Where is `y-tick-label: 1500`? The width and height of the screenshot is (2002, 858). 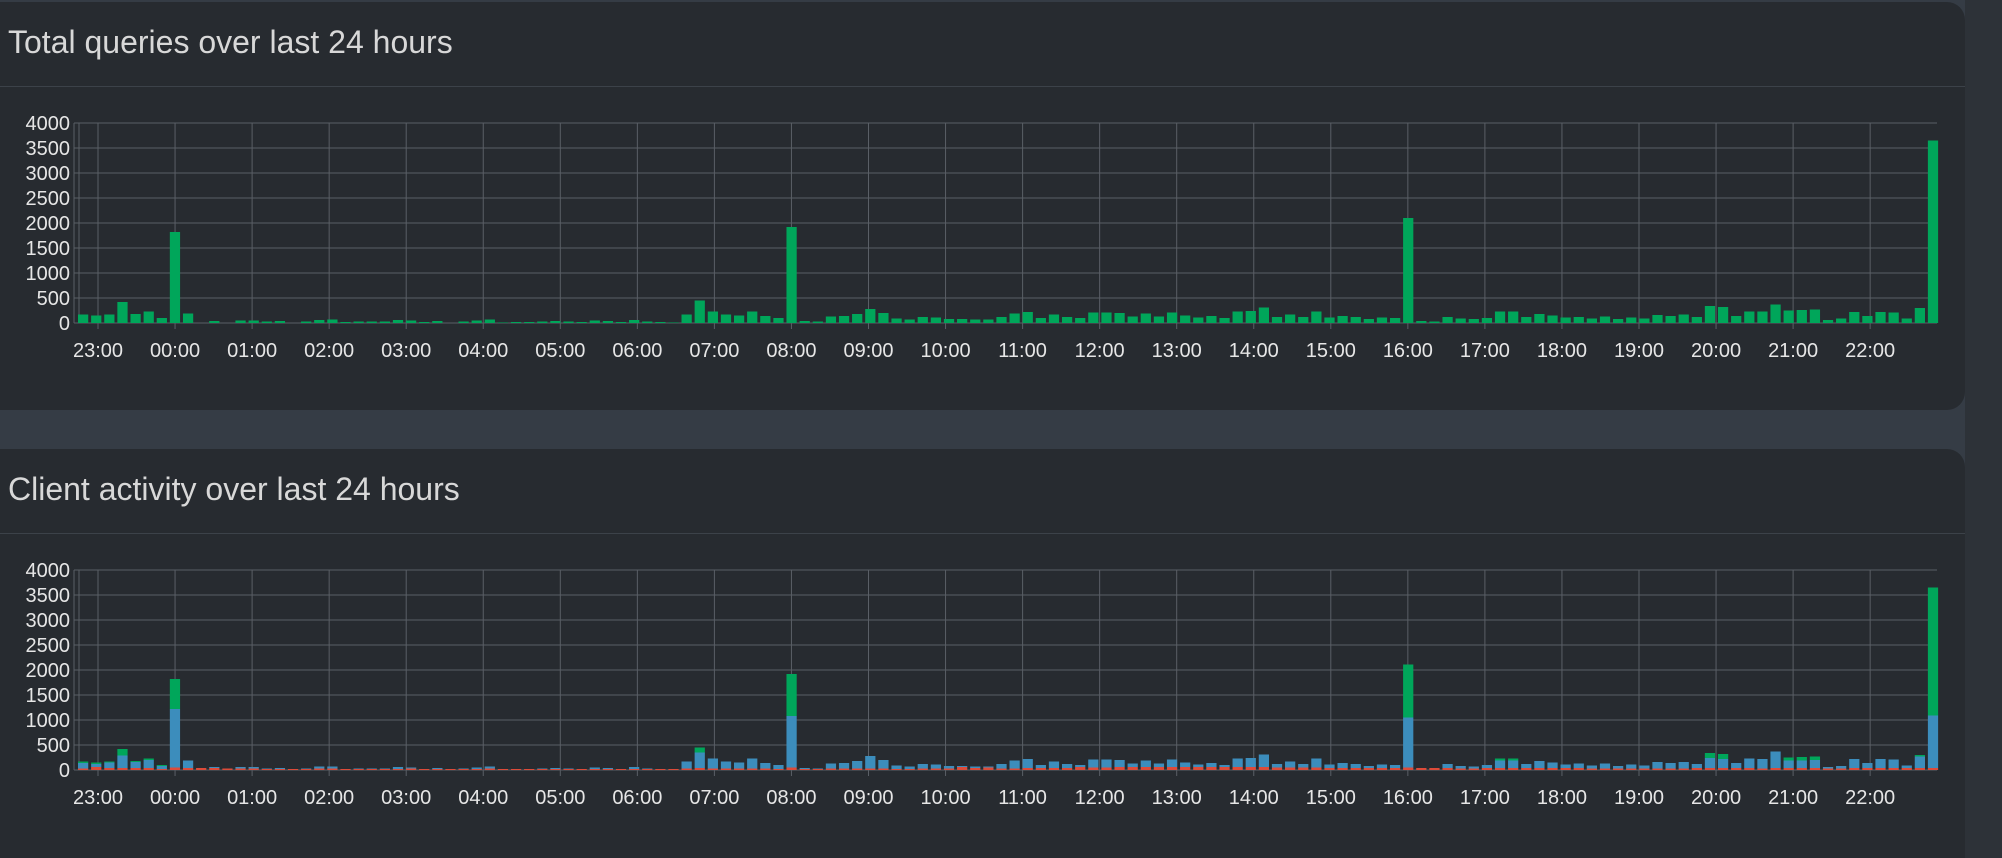 y-tick-label: 1500 is located at coordinates (48, 249).